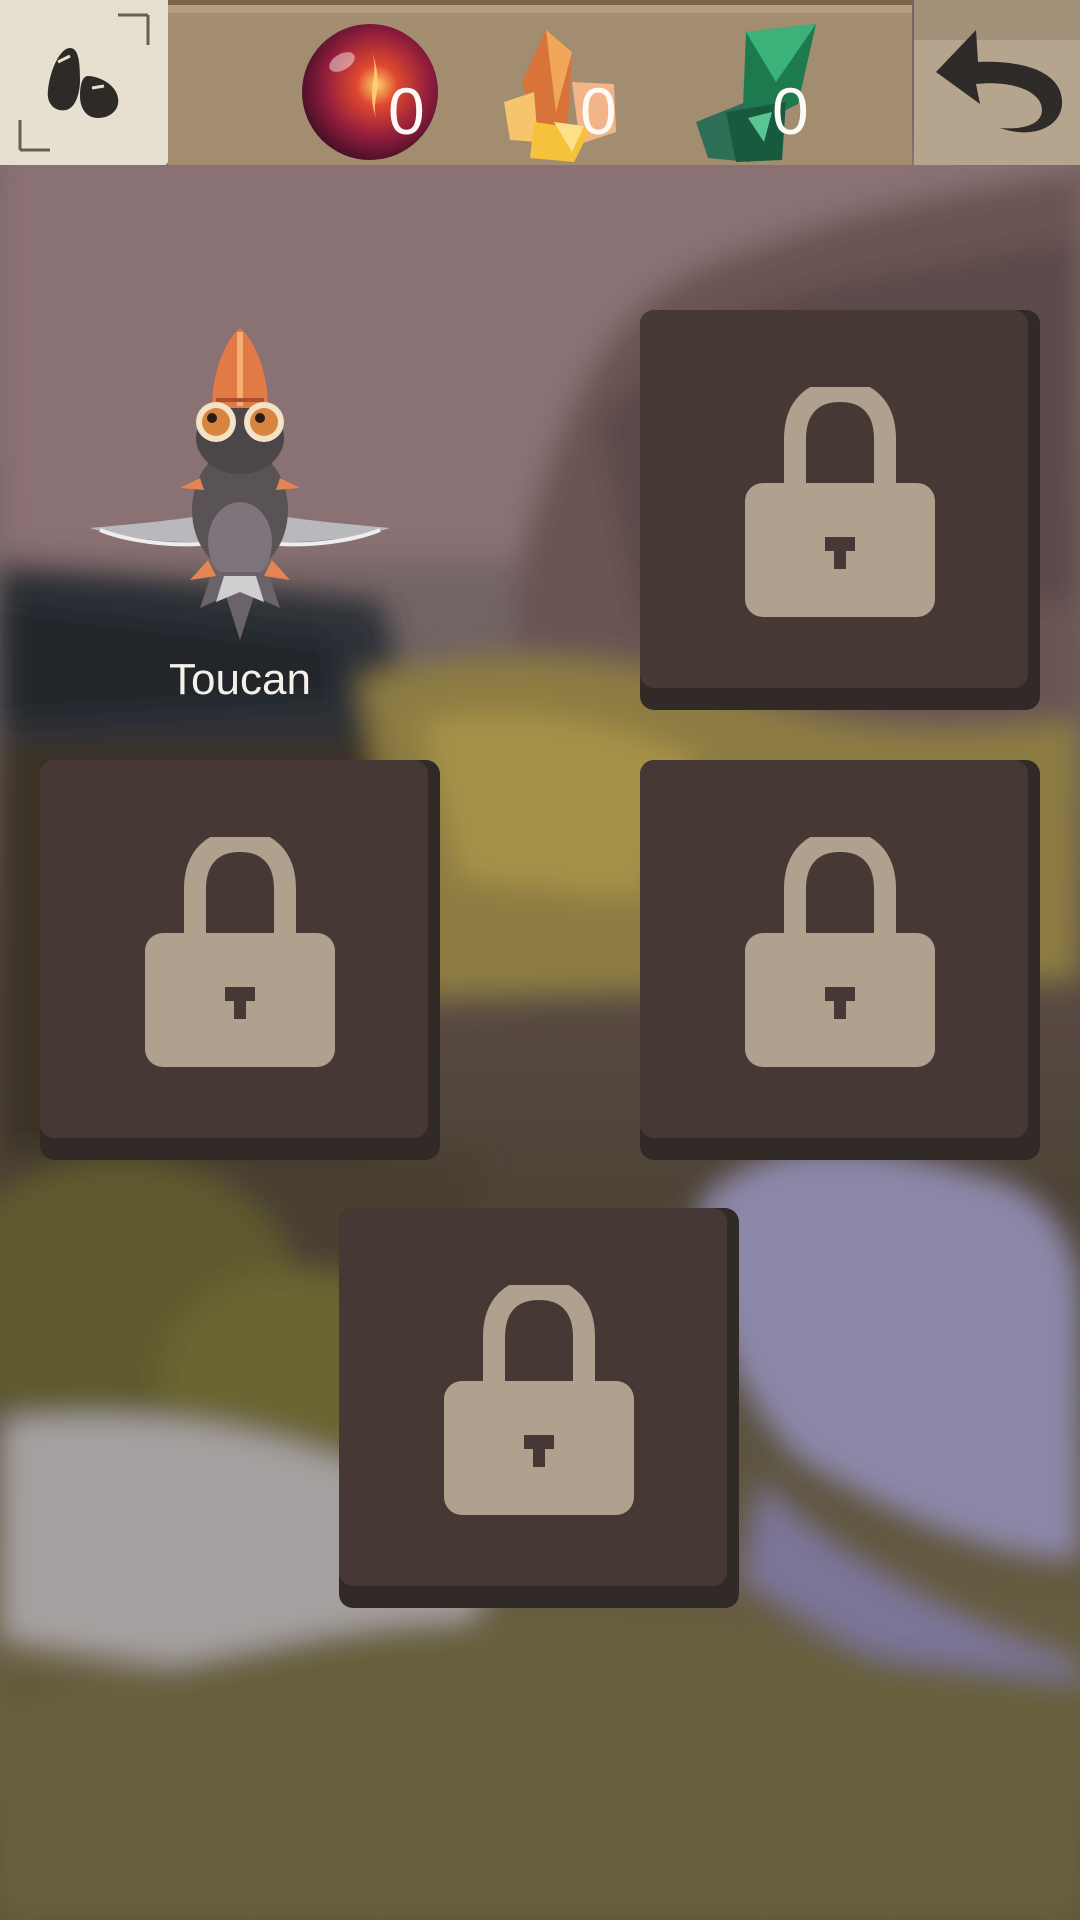 The image size is (1080, 1920). I want to click on amber-crystal-resource: 0, so click(564, 92).